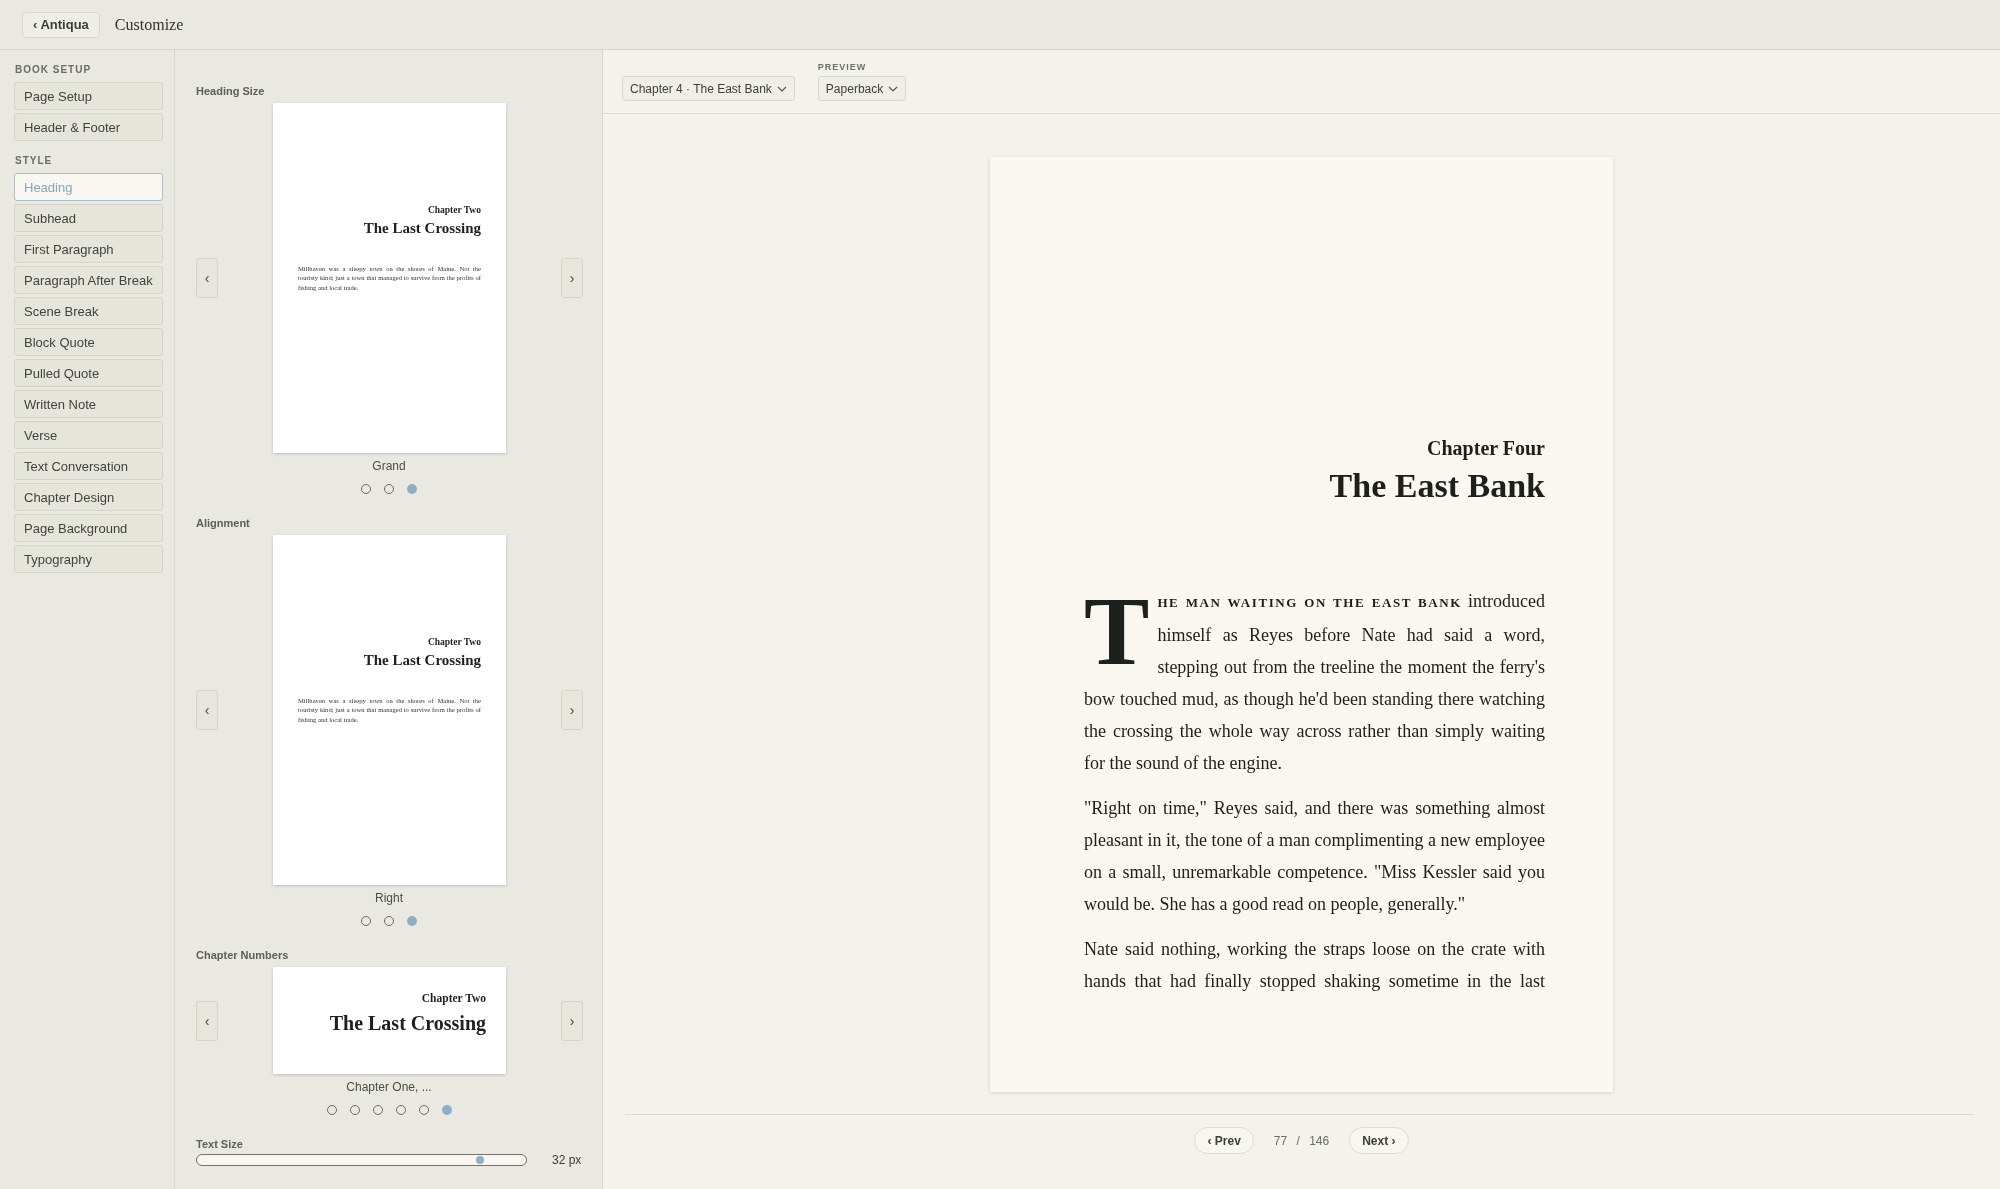 This screenshot has width=2000, height=1189. I want to click on size-reading: 32 px, so click(567, 1160).